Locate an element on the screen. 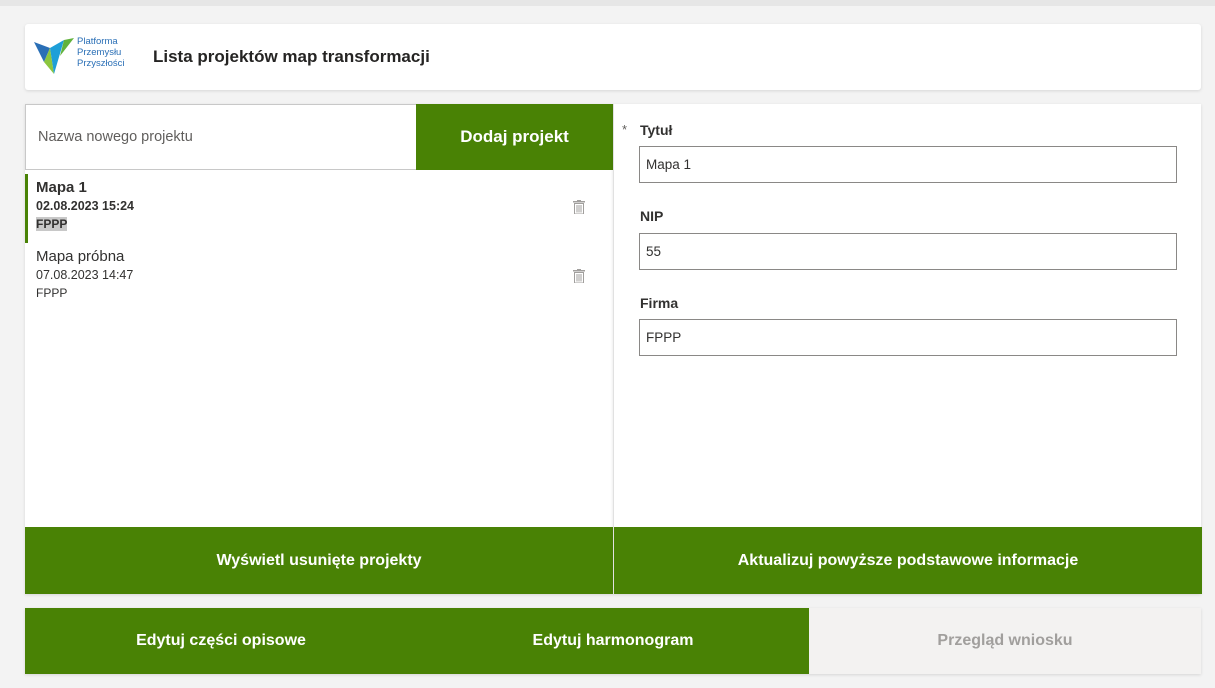 This screenshot has height=688, width=1215. top-border is located at coordinates (607, 3).